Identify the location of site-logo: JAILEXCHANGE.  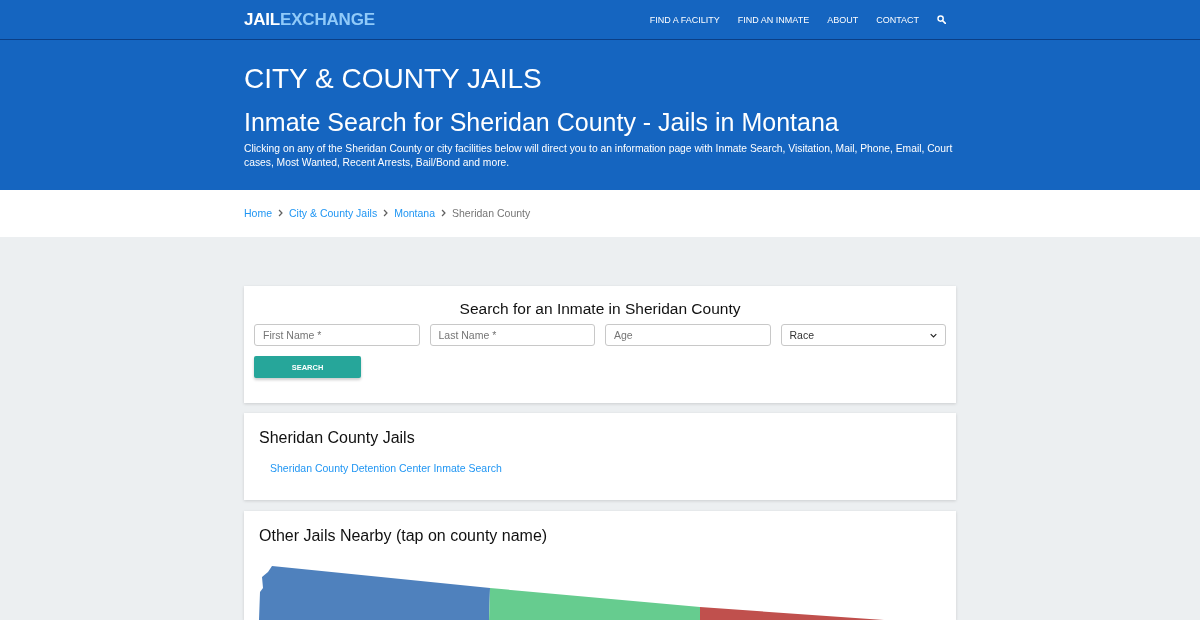
(309, 19).